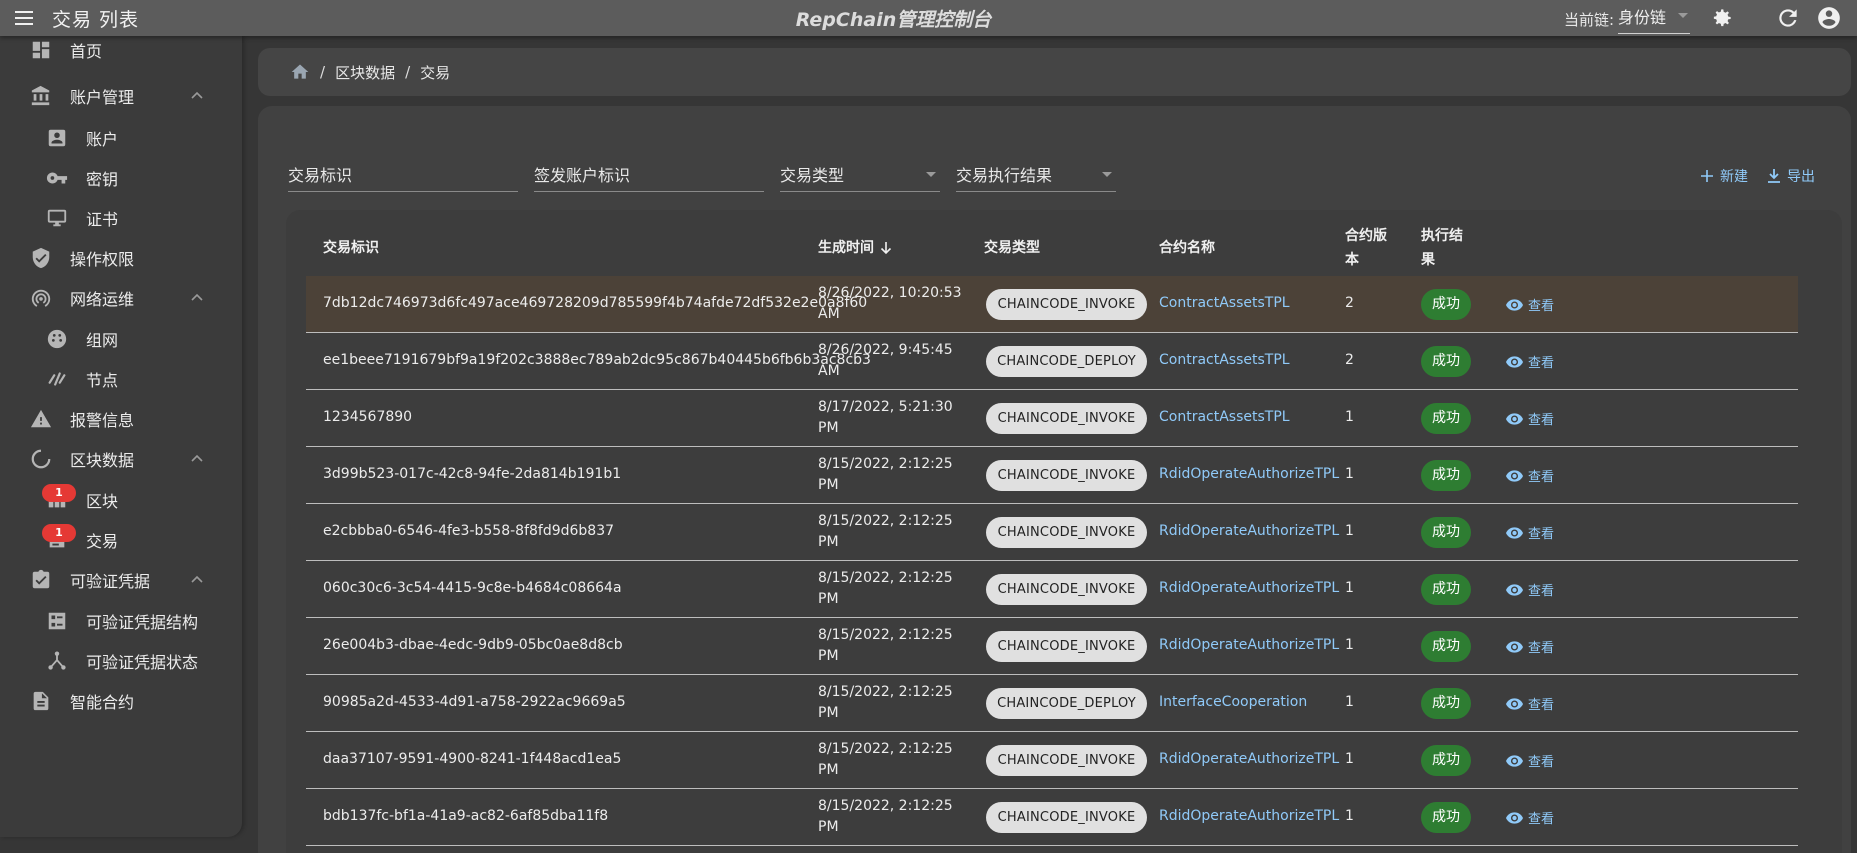  I want to click on column-header-time: 生成时间, so click(855, 248).